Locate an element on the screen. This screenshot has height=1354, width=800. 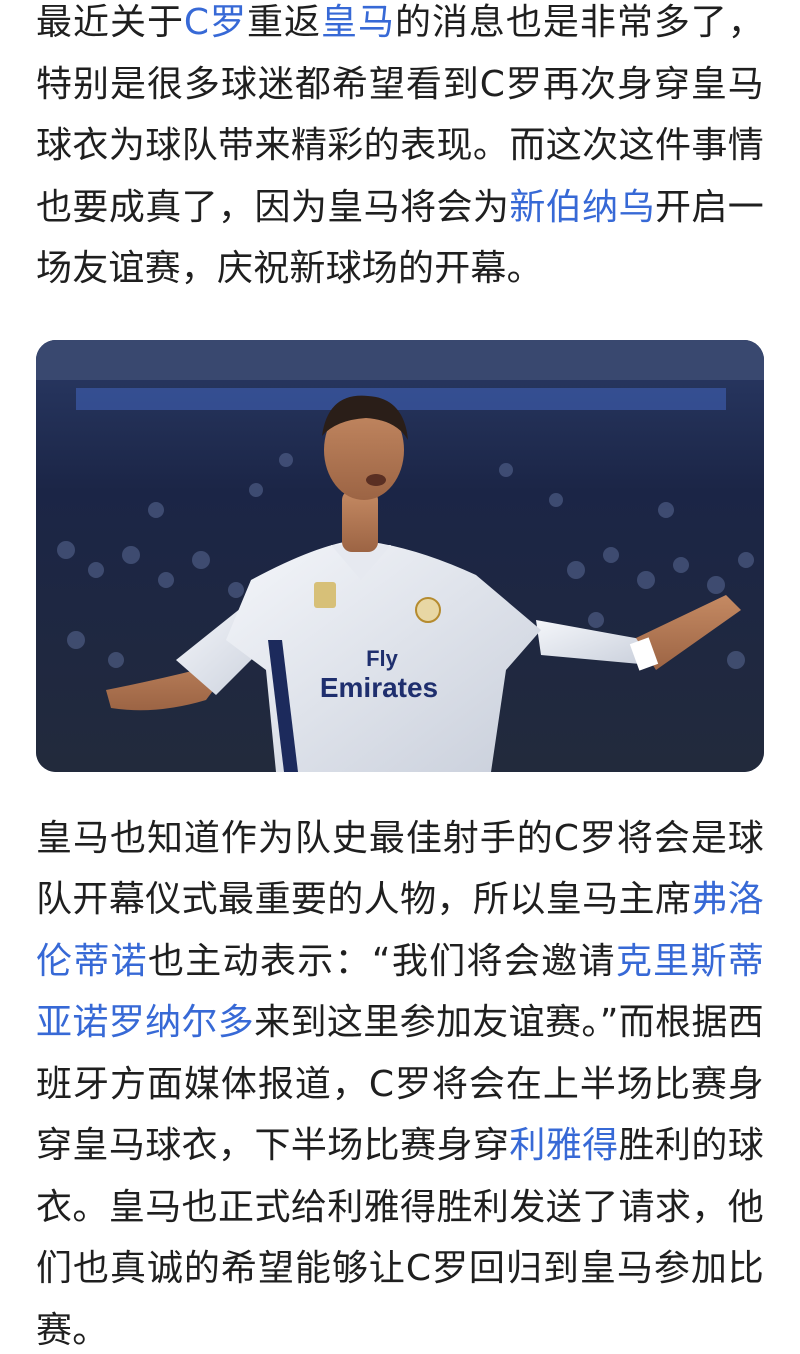
link-real-madrid: 皇马 is located at coordinates (358, 22).